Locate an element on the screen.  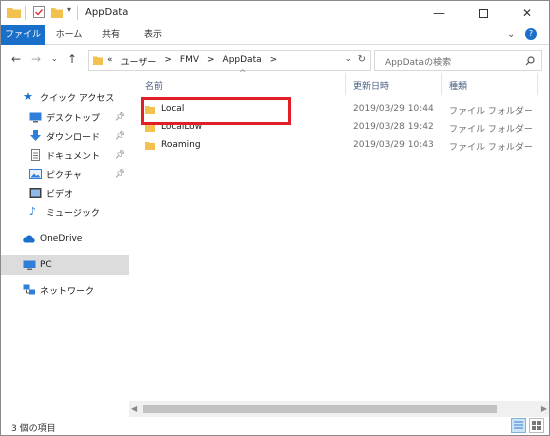
address-dropdown-icon: ⌄ is located at coordinates (348, 59).